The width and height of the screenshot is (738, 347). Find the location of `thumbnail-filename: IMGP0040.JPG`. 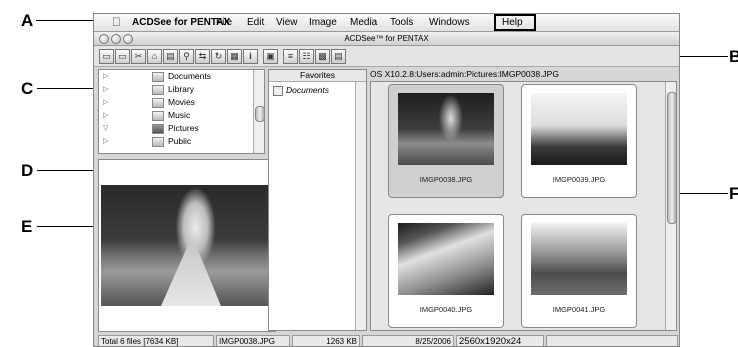

thumbnail-filename: IMGP0040.JPG is located at coordinates (446, 309).